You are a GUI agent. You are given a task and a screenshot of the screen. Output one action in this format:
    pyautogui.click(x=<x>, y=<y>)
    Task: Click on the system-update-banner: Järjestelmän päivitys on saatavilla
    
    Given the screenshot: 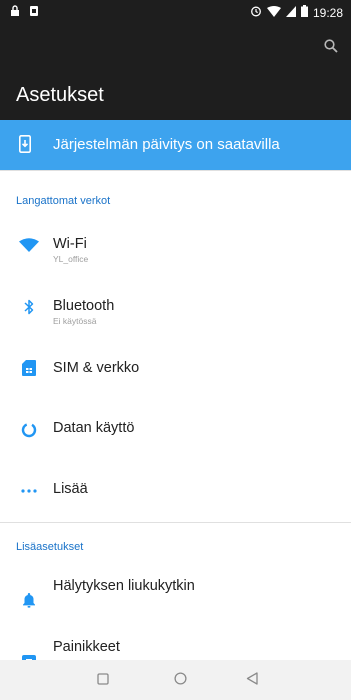 What is the action you would take?
    pyautogui.click(x=175, y=145)
    